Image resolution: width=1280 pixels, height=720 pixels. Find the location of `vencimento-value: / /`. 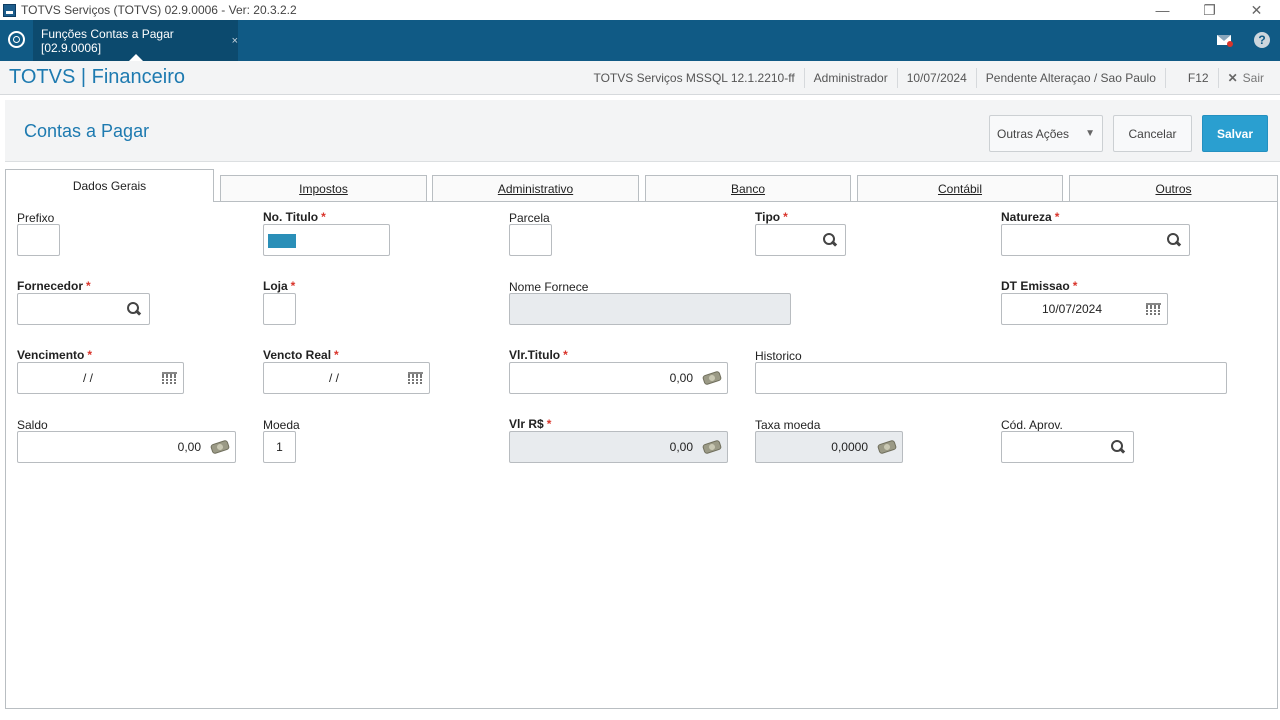

vencimento-value: / / is located at coordinates (87, 378).